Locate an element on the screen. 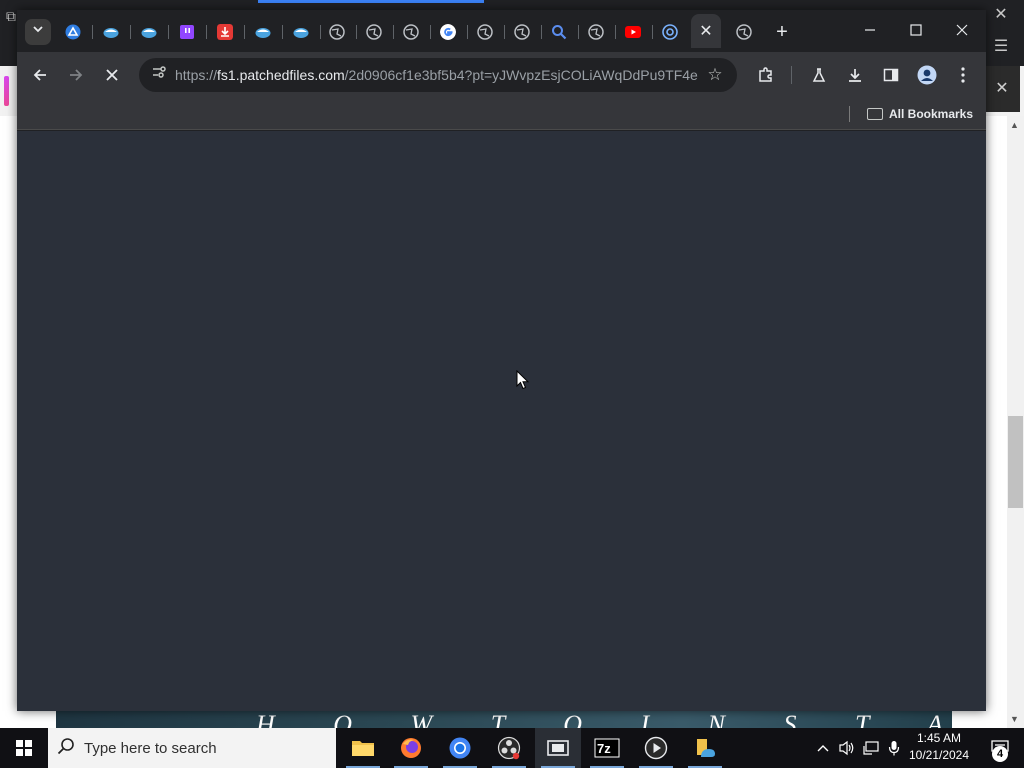  chrome-app is located at coordinates (460, 748).